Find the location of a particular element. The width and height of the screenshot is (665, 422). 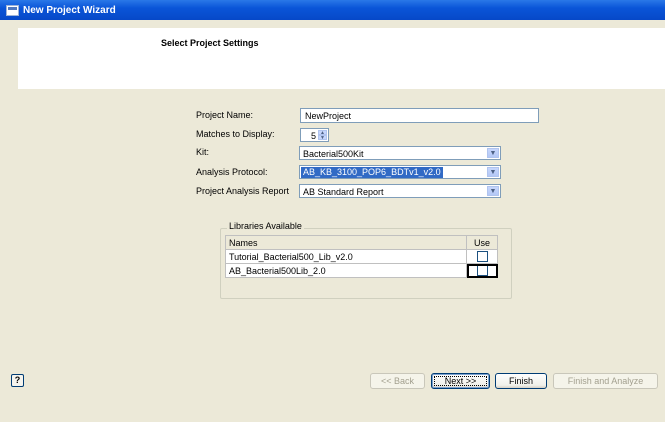

spinner-down-icon: ▼ is located at coordinates (322, 138).